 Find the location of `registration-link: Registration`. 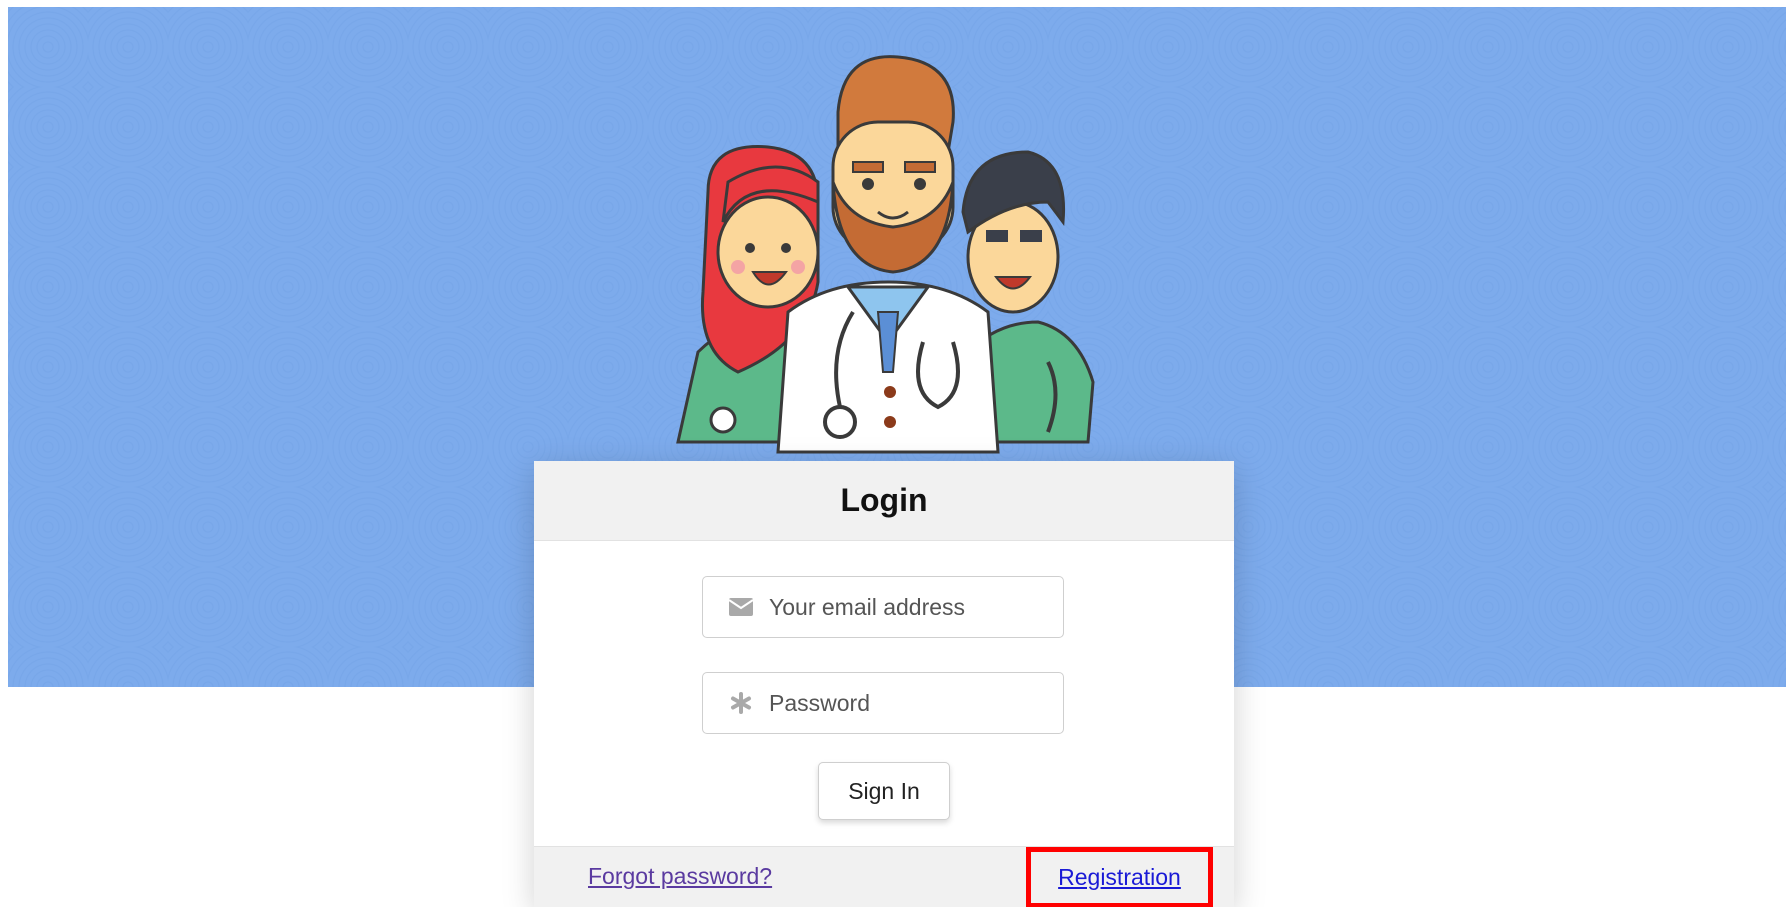

registration-link: Registration is located at coordinates (1119, 877).